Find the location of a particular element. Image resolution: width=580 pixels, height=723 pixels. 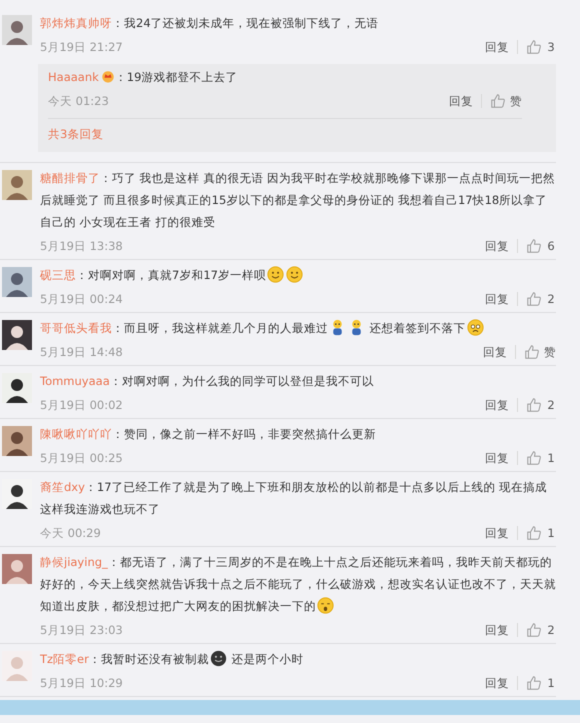

comment-time: 今天 01:23 is located at coordinates (78, 101).